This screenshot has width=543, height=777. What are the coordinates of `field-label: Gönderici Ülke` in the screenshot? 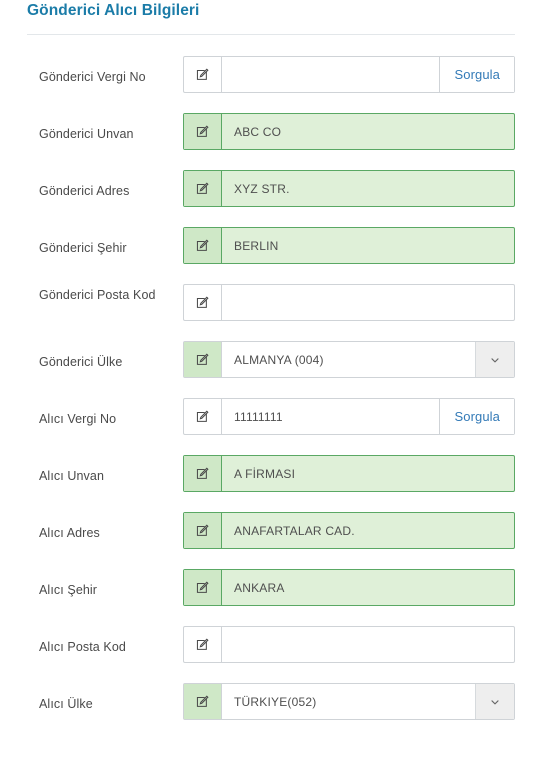 It's located at (81, 362).